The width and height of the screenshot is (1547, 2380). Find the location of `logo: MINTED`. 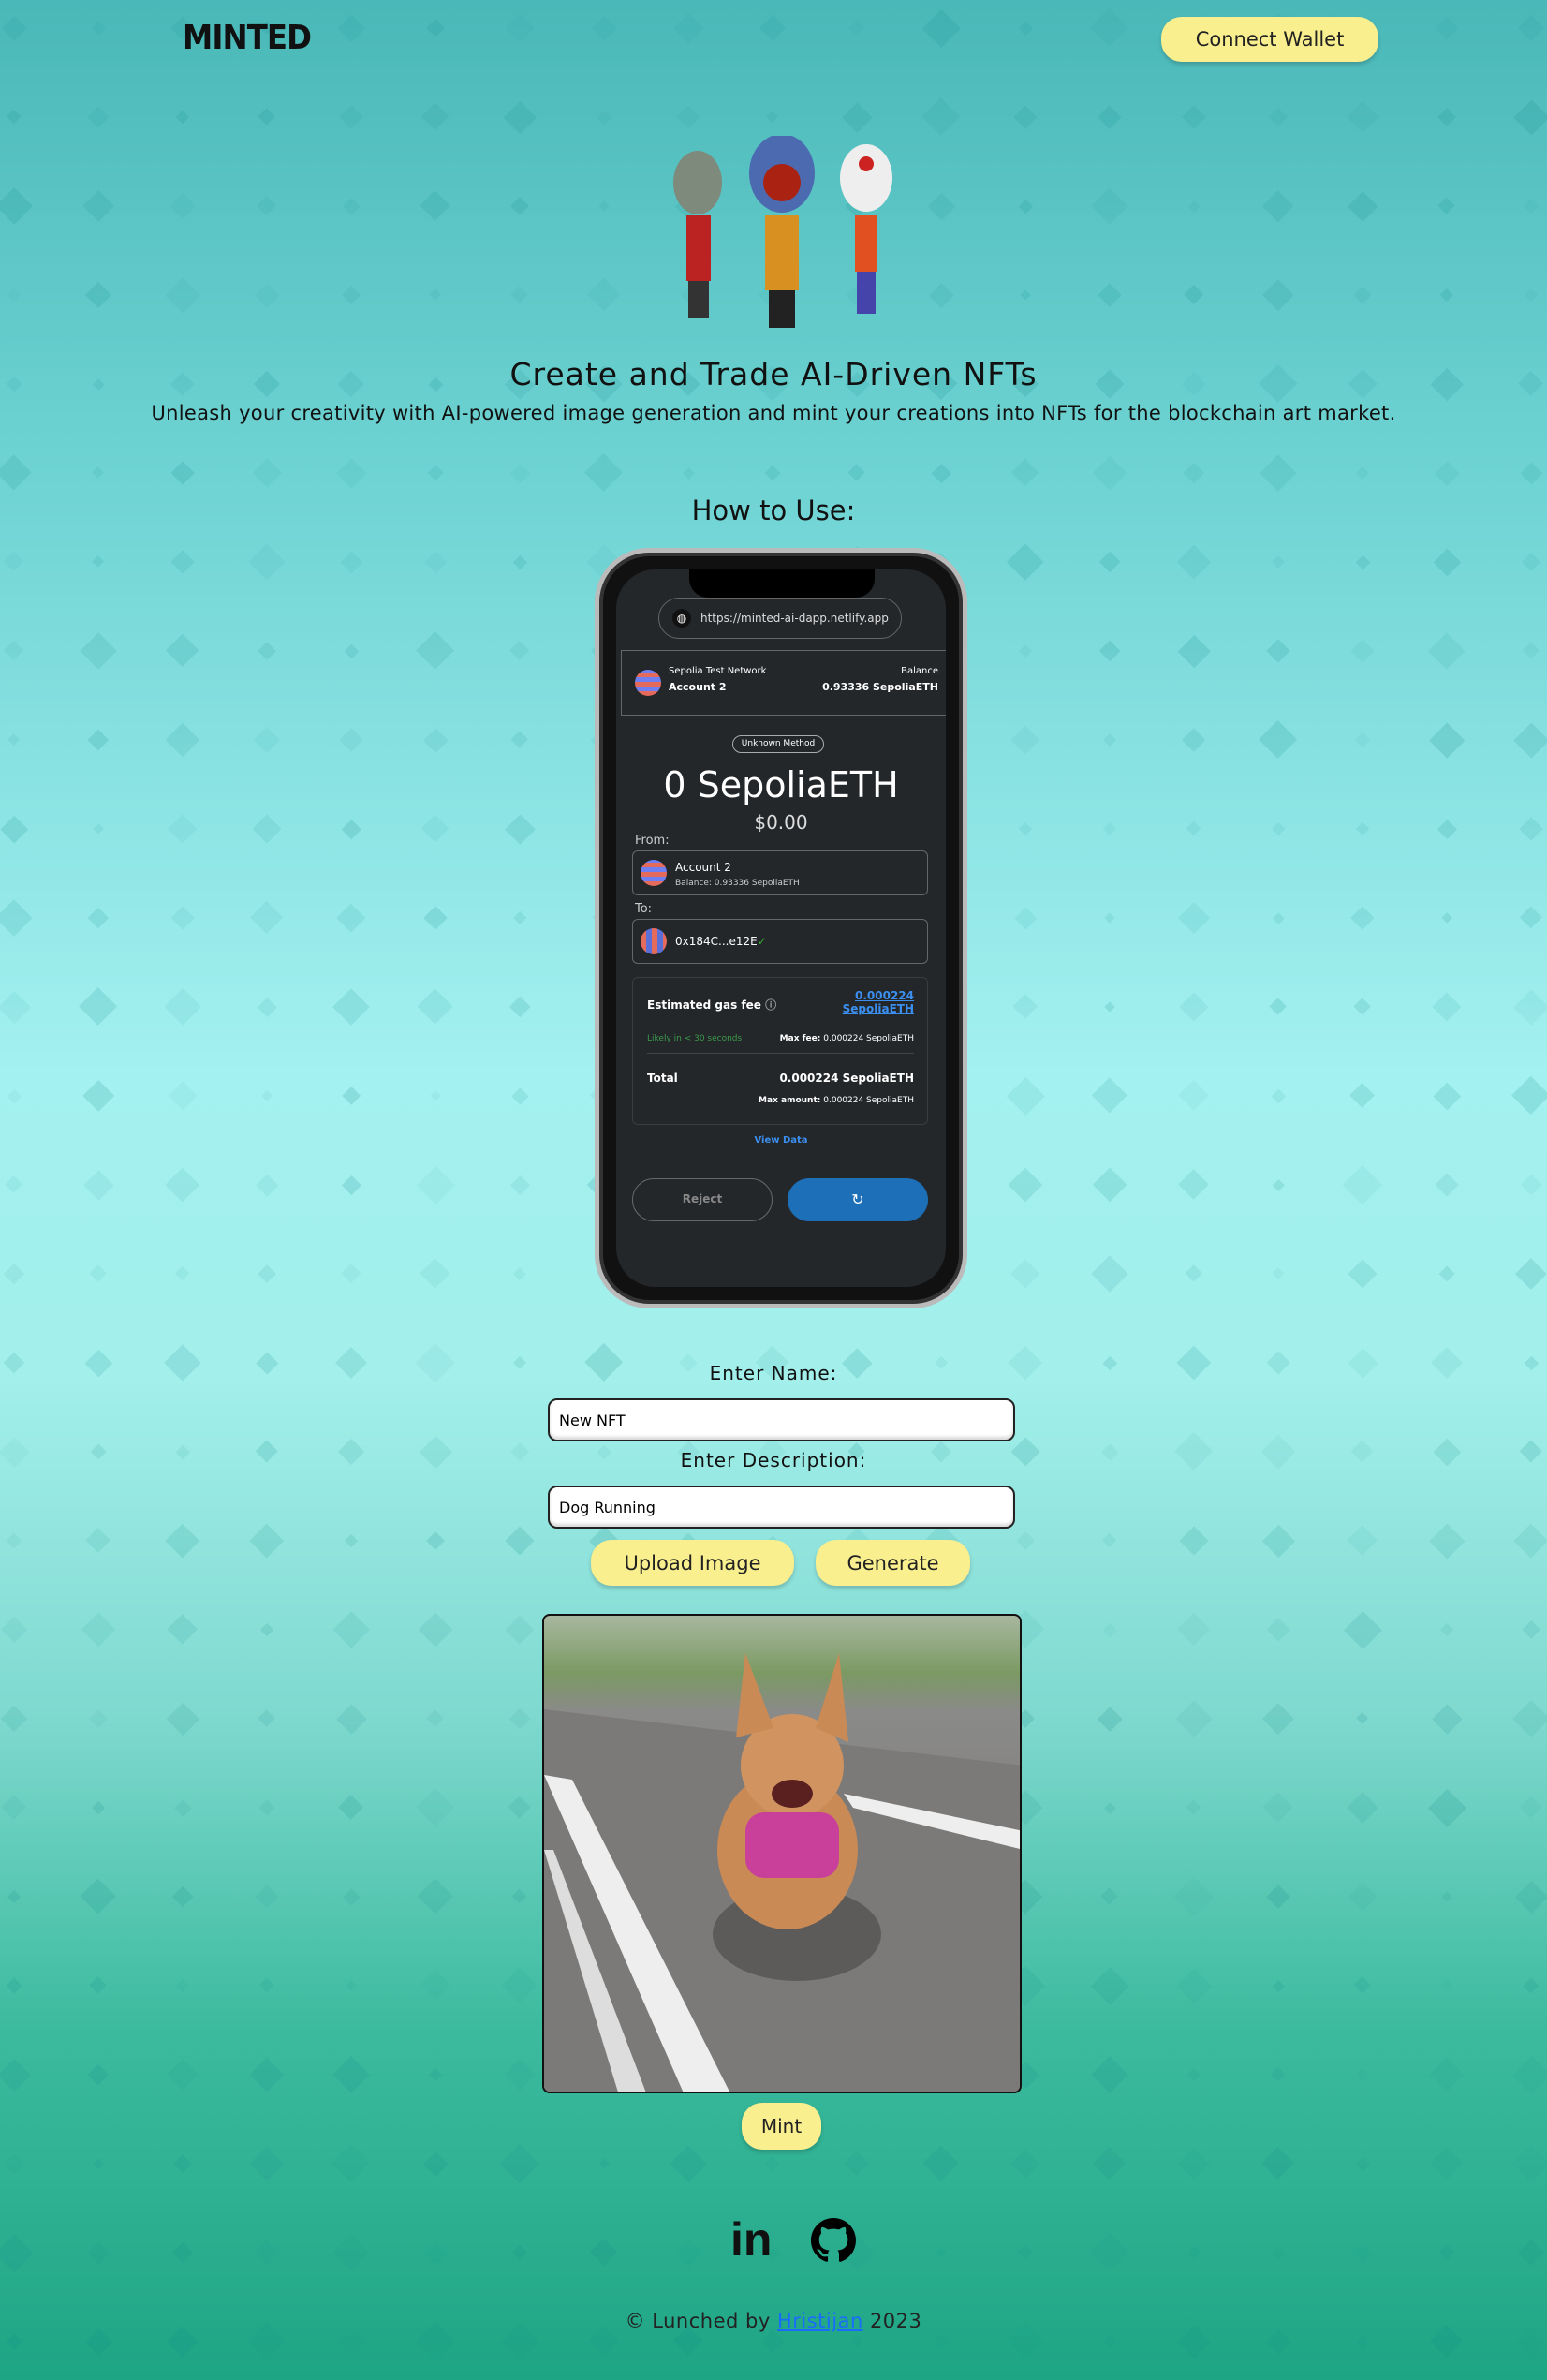

logo: MINTED is located at coordinates (247, 38).